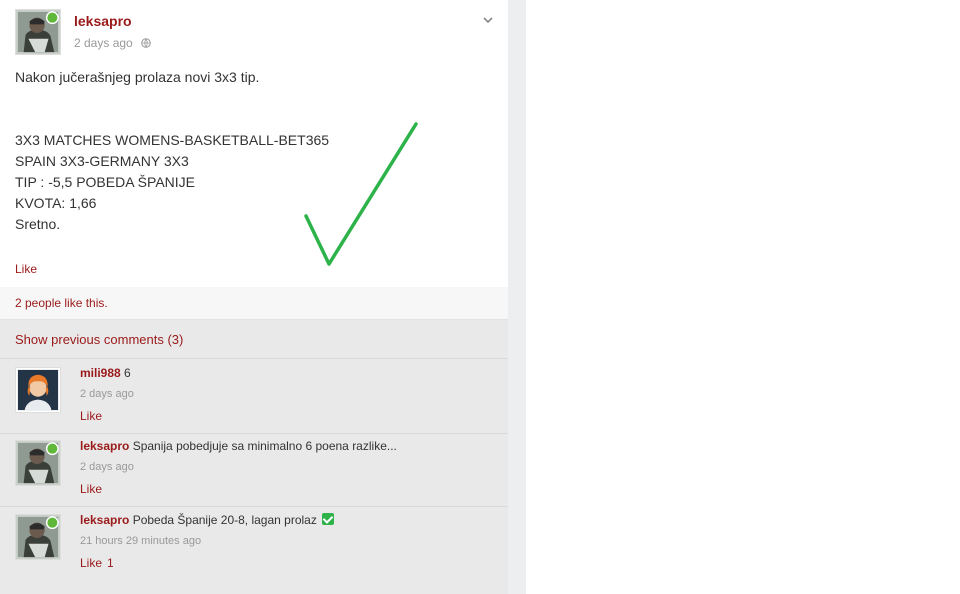  Describe the element at coordinates (100, 373) in the screenshot. I see `comment-author-link: mili988` at that location.